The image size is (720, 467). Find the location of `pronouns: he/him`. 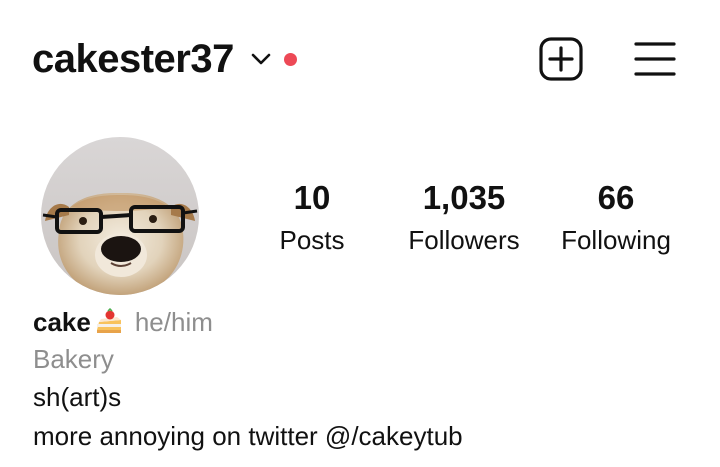

pronouns: he/him is located at coordinates (173, 321).